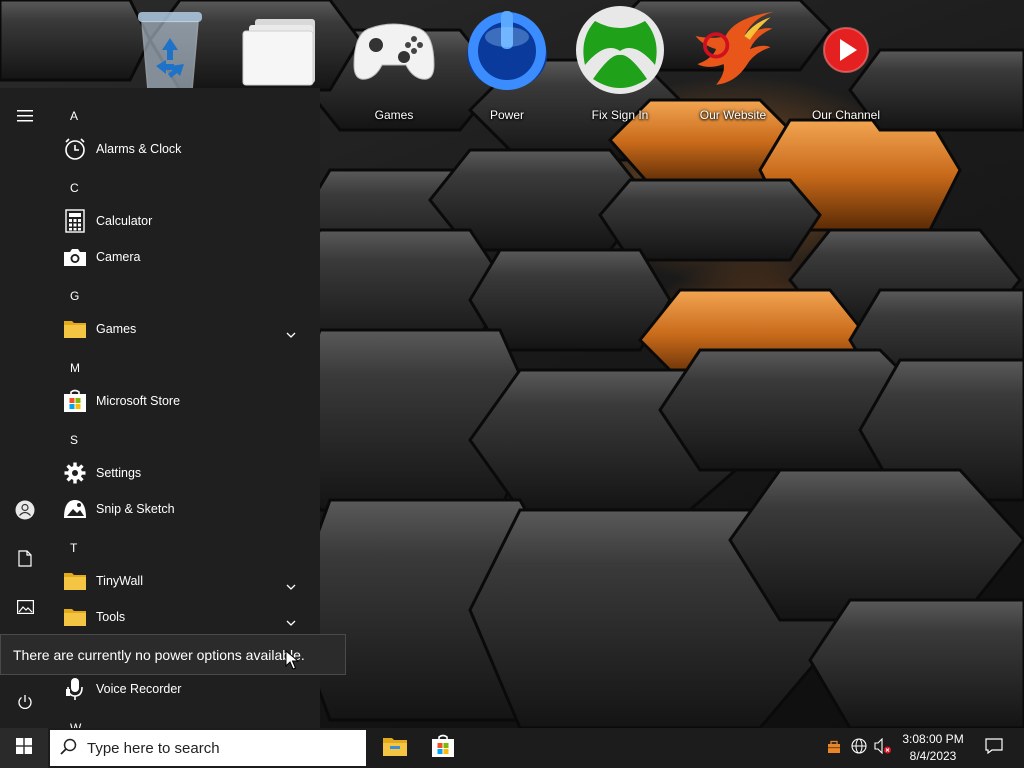 The width and height of the screenshot is (1024, 768). I want to click on action-center-button, so click(994, 748).